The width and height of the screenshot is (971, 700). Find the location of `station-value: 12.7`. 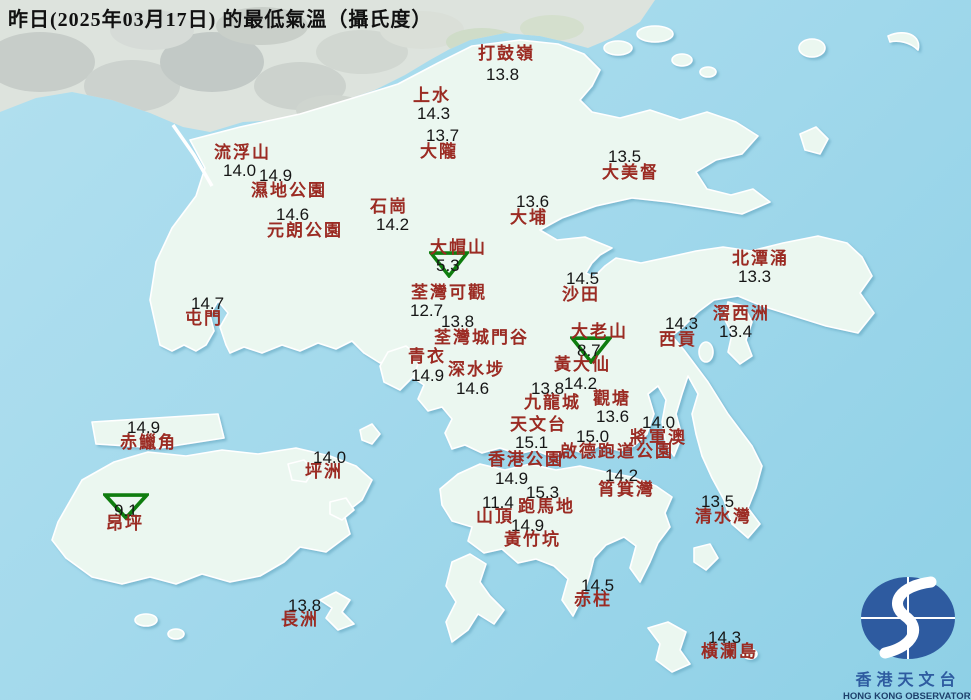

station-value: 12.7 is located at coordinates (427, 310).